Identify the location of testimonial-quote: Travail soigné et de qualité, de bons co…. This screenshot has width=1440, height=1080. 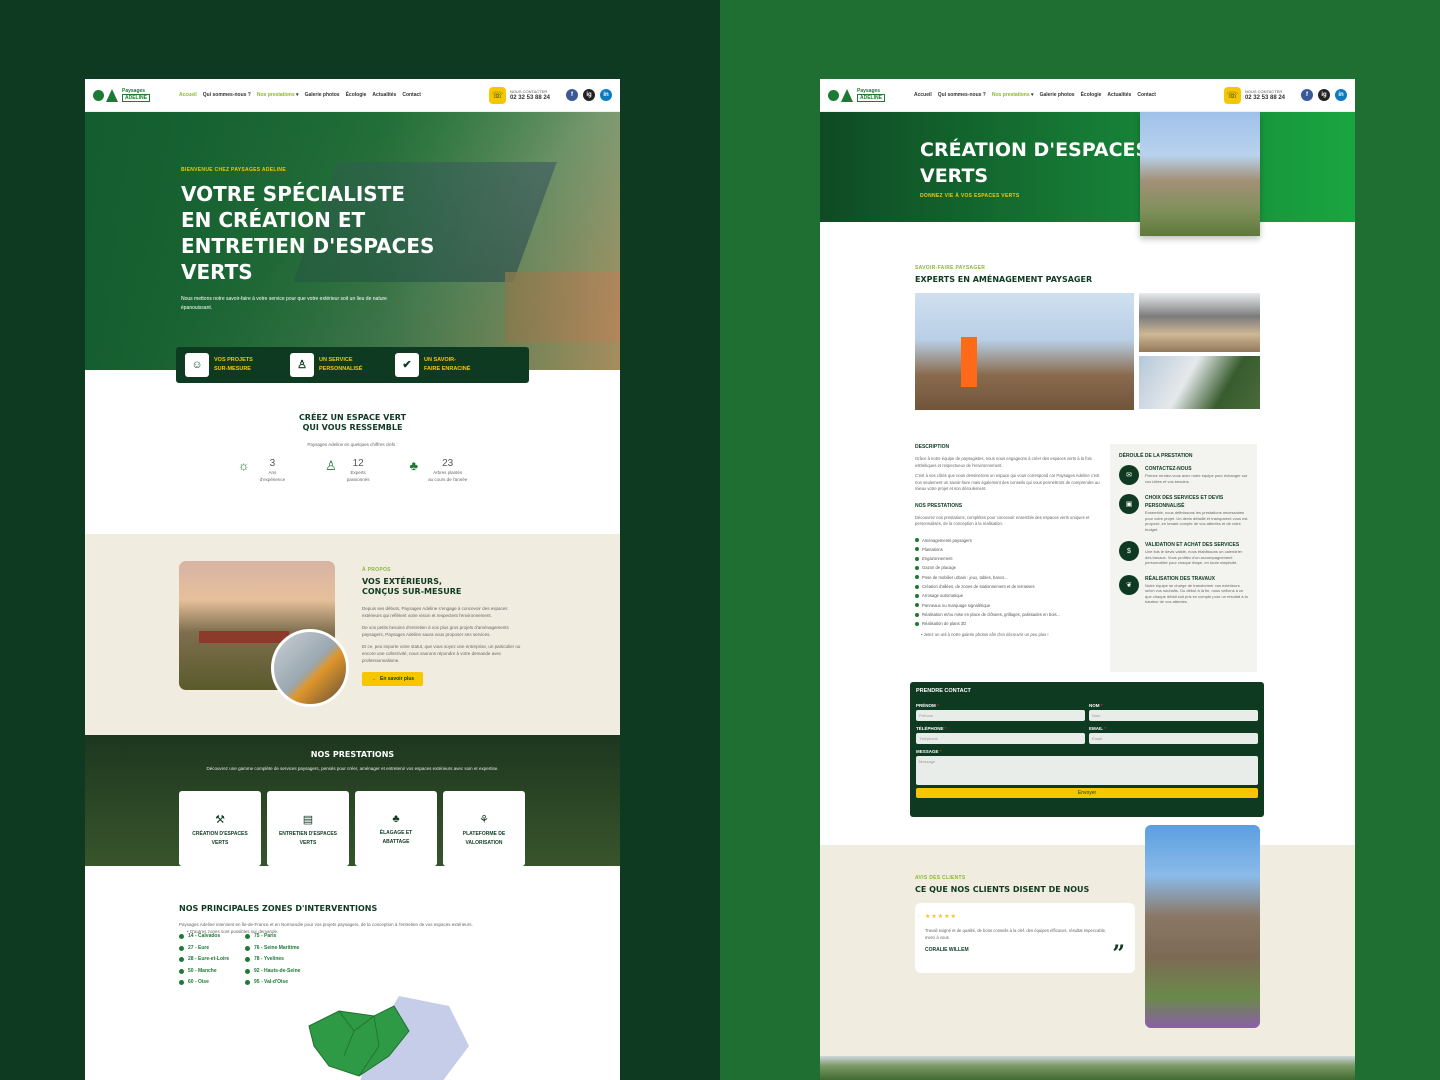
(1016, 934).